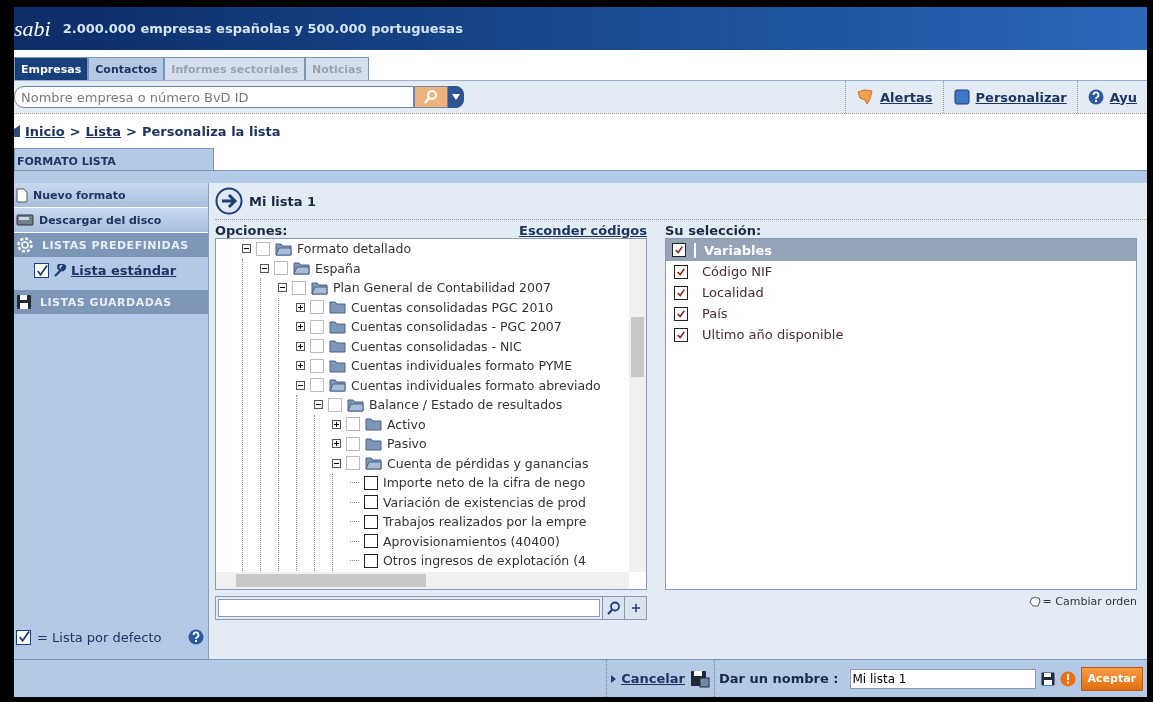  Describe the element at coordinates (488, 463) in the screenshot. I see `tree-item-label: Cuenta de pérdidas y ganancias` at that location.